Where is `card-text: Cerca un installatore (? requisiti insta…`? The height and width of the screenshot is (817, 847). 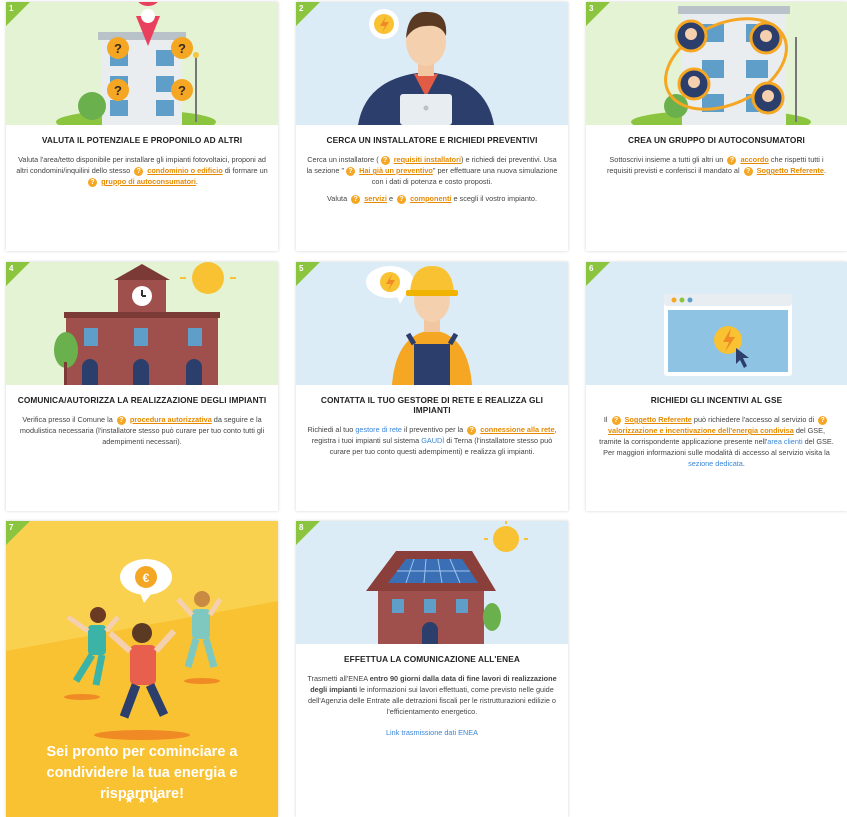
card-text: Cerca un installatore (? requisiti insta… is located at coordinates (432, 170).